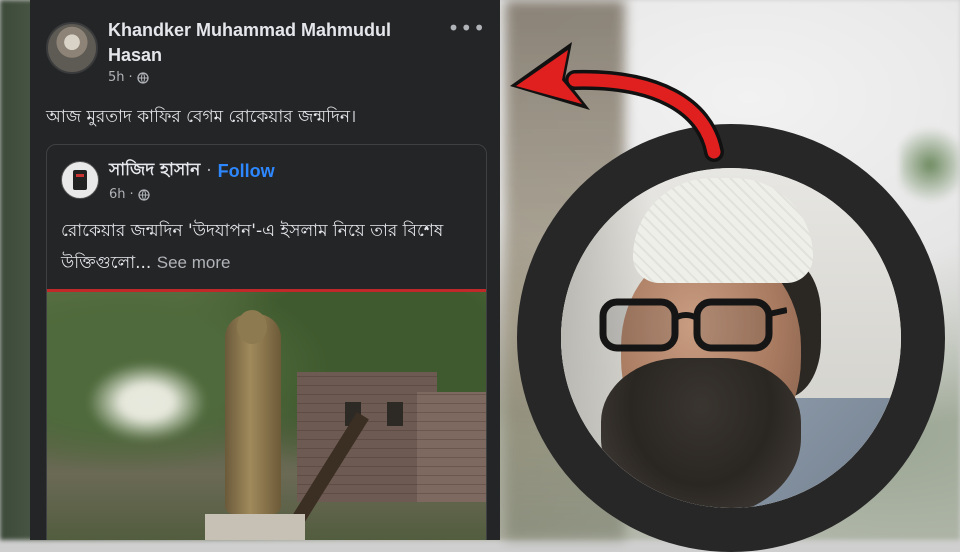 This screenshot has width=960, height=552. I want to click on shared-post-time: 6h, so click(117, 194).